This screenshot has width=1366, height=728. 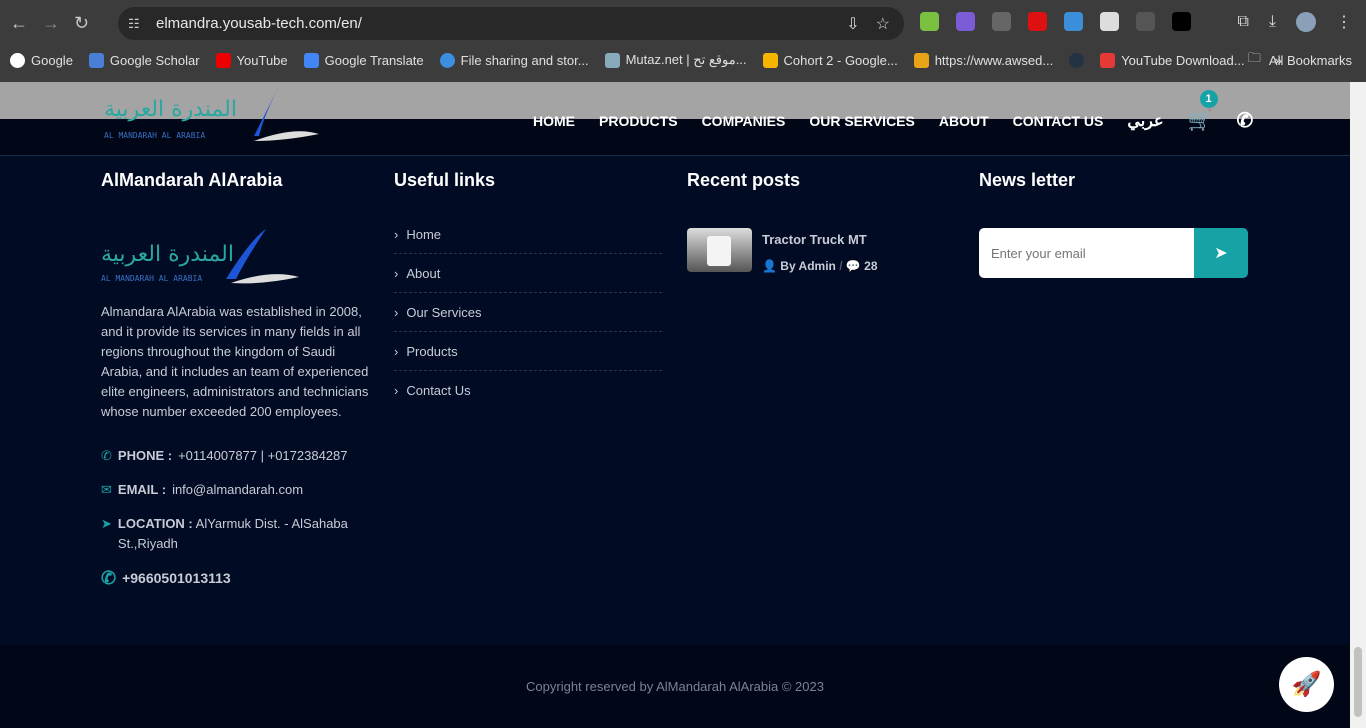 I want to click on folder-icon: 🗀, so click(x=1254, y=57).